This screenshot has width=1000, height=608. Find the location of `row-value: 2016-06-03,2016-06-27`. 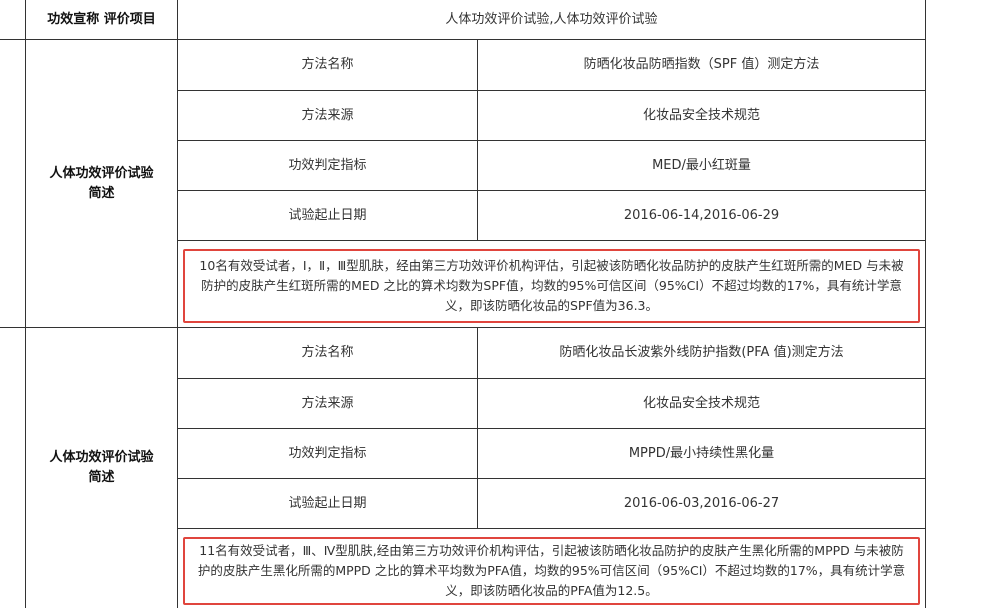

row-value: 2016-06-03,2016-06-27 is located at coordinates (701, 503).